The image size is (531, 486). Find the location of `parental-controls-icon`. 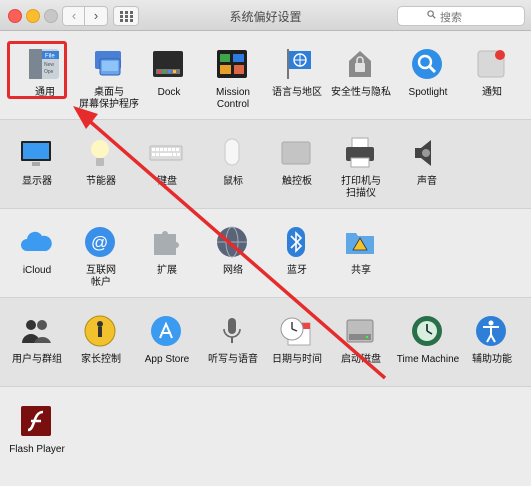

parental-controls-icon is located at coordinates (100, 331).